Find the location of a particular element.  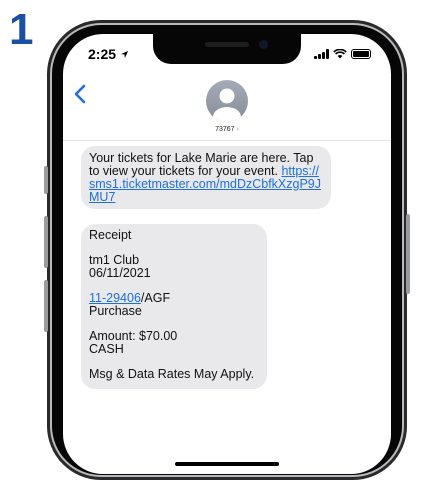

receipt-title: Receipt is located at coordinates (110, 235).